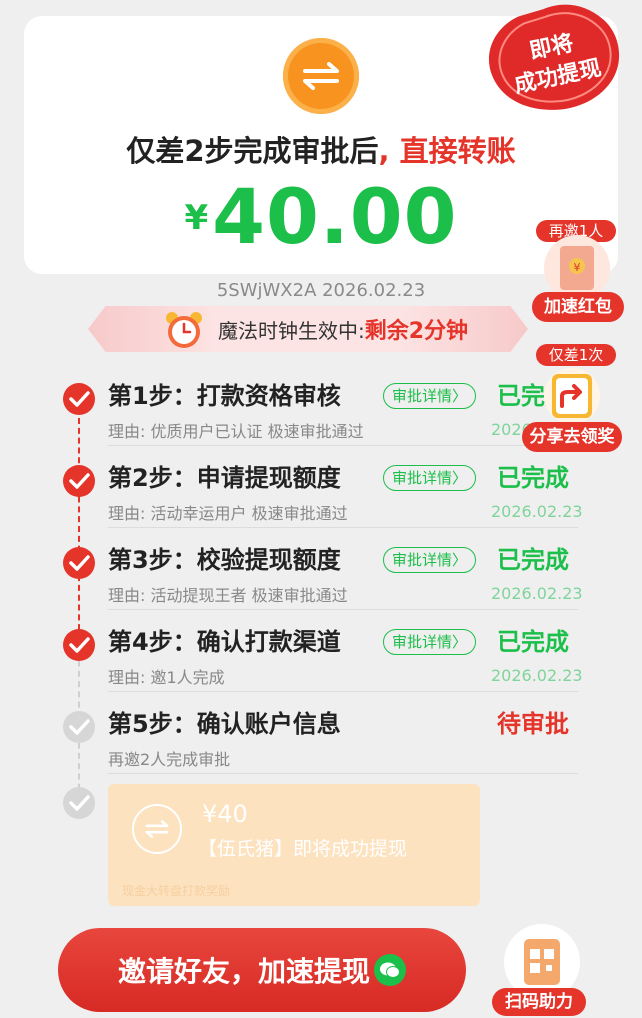 This screenshot has height=1018, width=642. What do you see at coordinates (390, 970) in the screenshot?
I see `wechat-icon` at bounding box center [390, 970].